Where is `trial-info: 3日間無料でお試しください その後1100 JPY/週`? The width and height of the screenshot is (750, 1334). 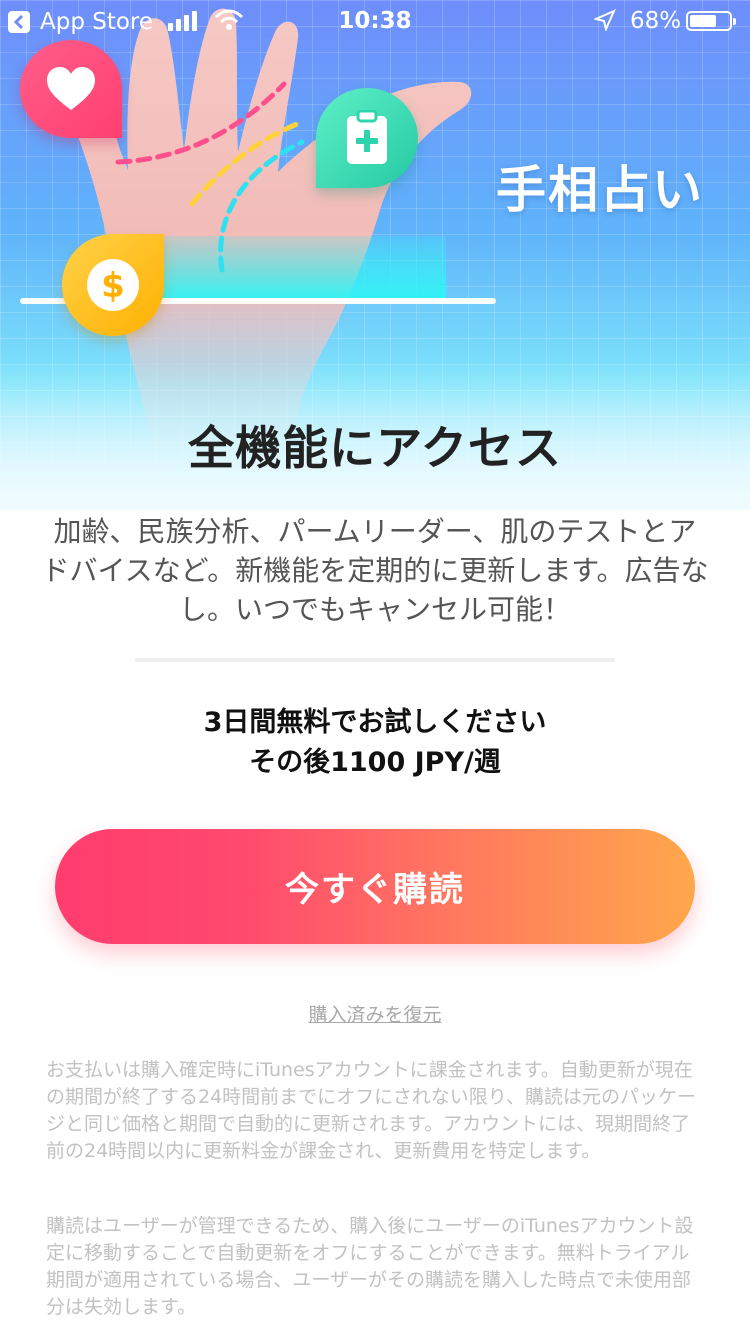 trial-info: 3日間無料でお試しください その後1100 JPY/週 is located at coordinates (375, 743).